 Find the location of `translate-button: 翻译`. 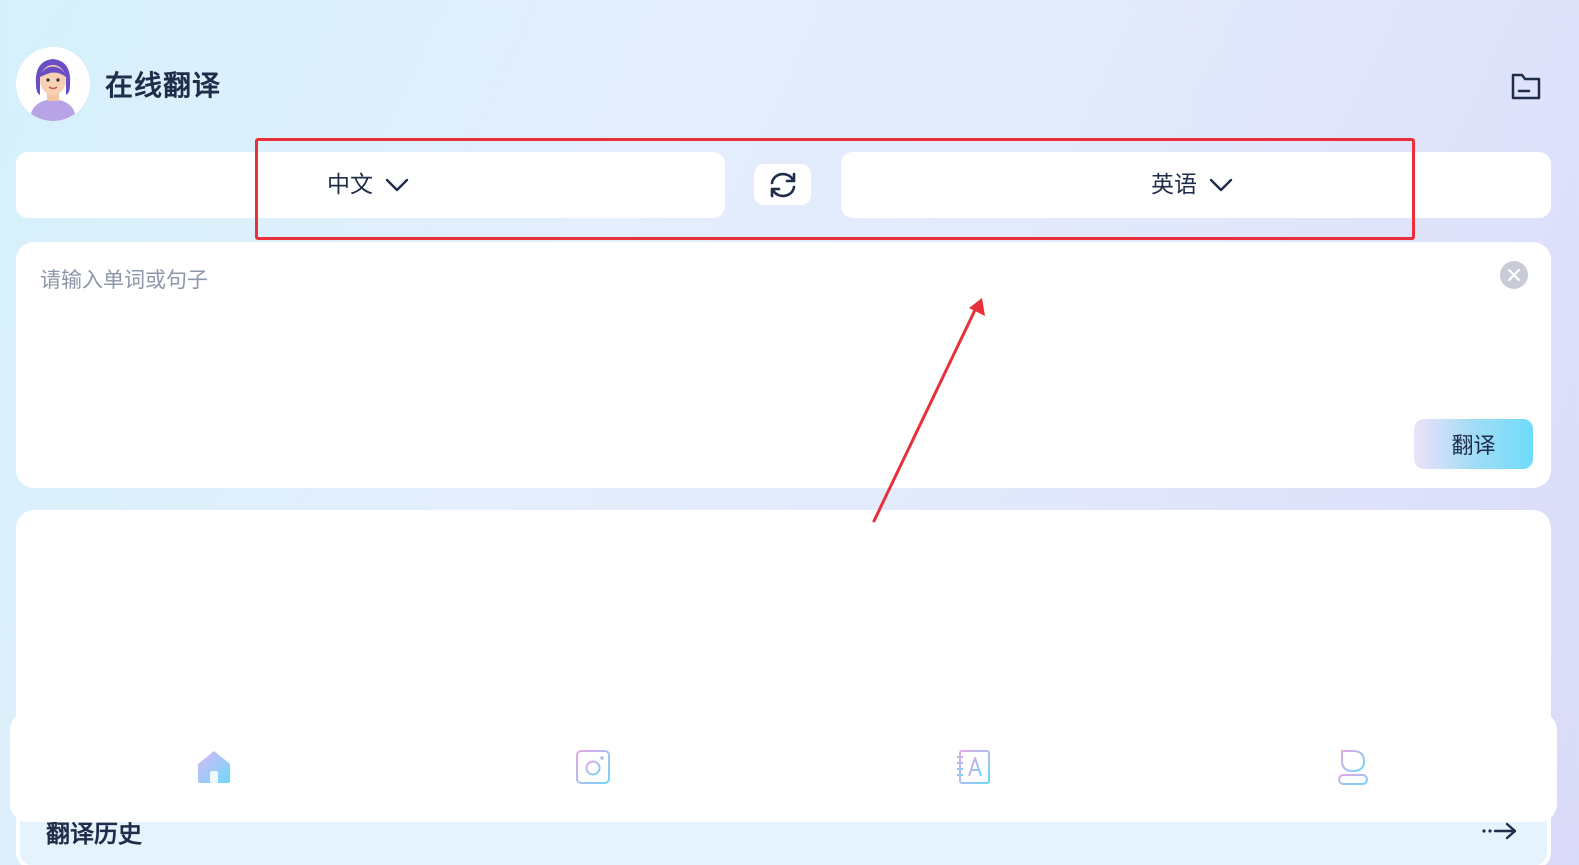

translate-button: 翻译 is located at coordinates (1473, 444).